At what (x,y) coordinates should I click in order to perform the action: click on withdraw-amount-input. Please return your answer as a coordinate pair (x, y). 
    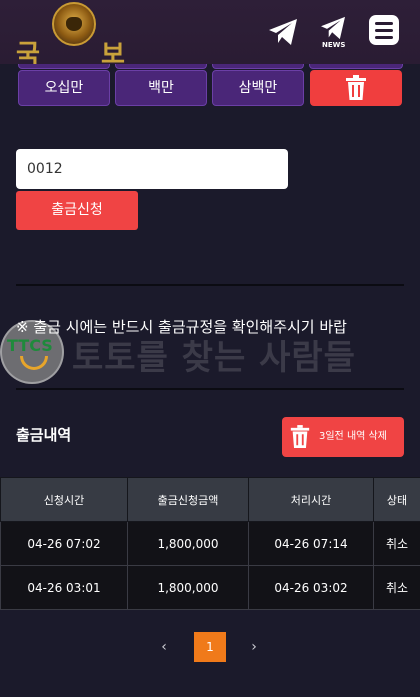
    Looking at the image, I should click on (152, 169).